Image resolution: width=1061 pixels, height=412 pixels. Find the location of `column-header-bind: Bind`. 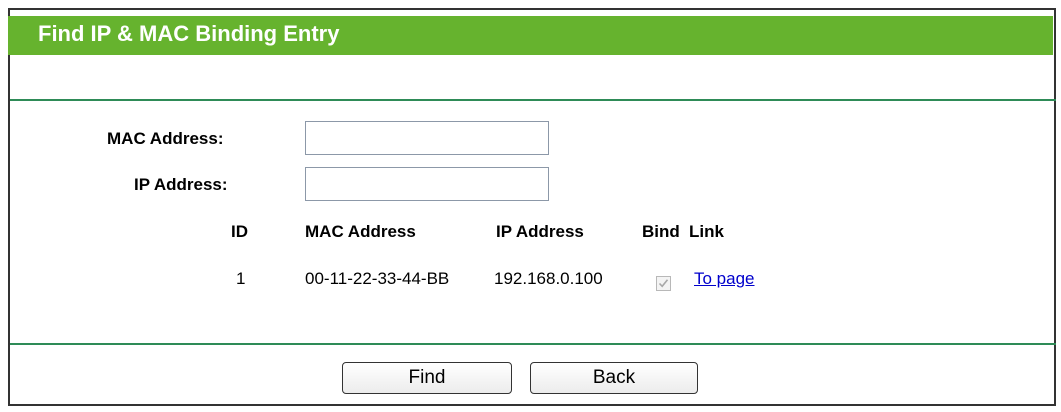

column-header-bind: Bind is located at coordinates (661, 231).